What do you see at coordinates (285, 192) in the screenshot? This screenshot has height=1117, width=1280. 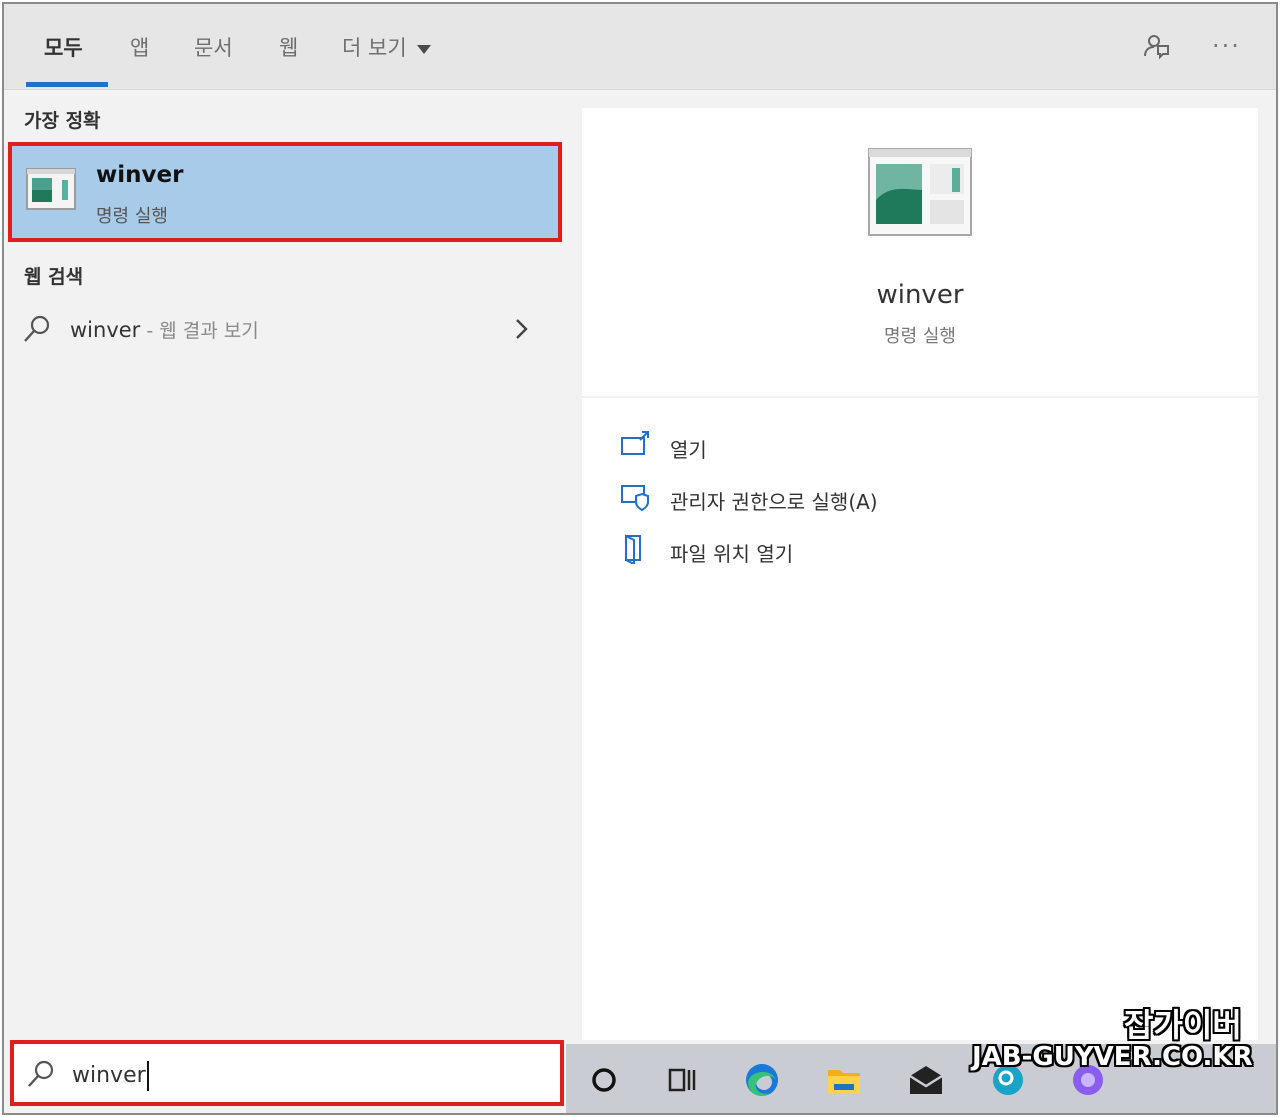 I see `best-match-result: winver 명령 실행` at bounding box center [285, 192].